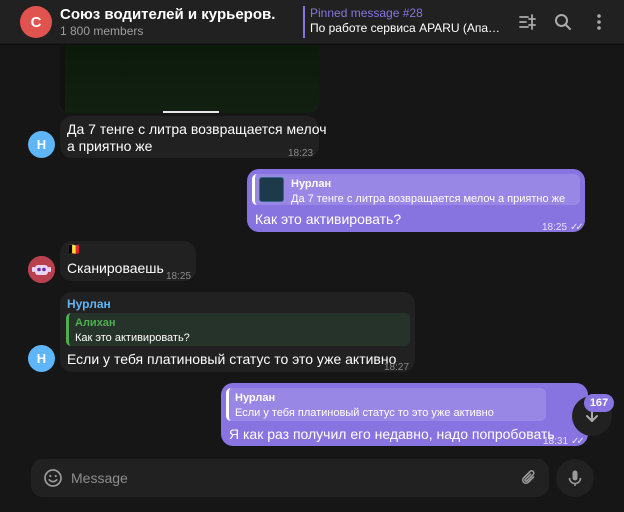 This screenshot has width=624, height=512. Describe the element at coordinates (271, 189) in the screenshot. I see `reply-thumbnail` at that location.